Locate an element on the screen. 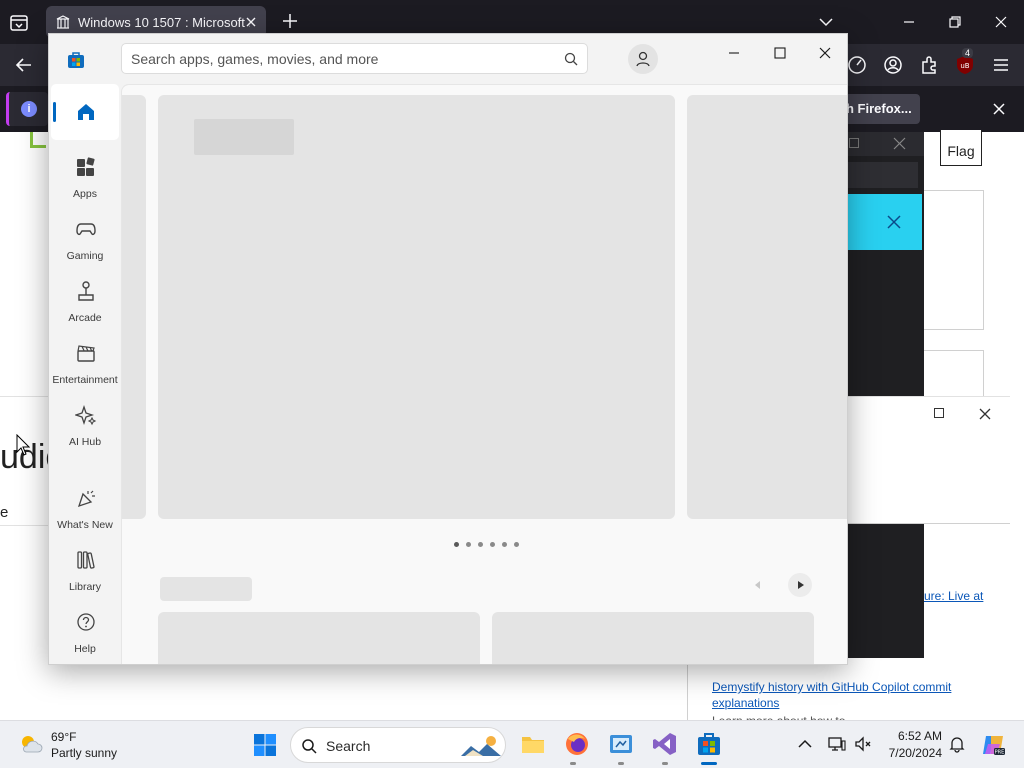 Image resolution: width=1024 pixels, height=768 pixels. nav-item-library: Library is located at coordinates (85, 572).